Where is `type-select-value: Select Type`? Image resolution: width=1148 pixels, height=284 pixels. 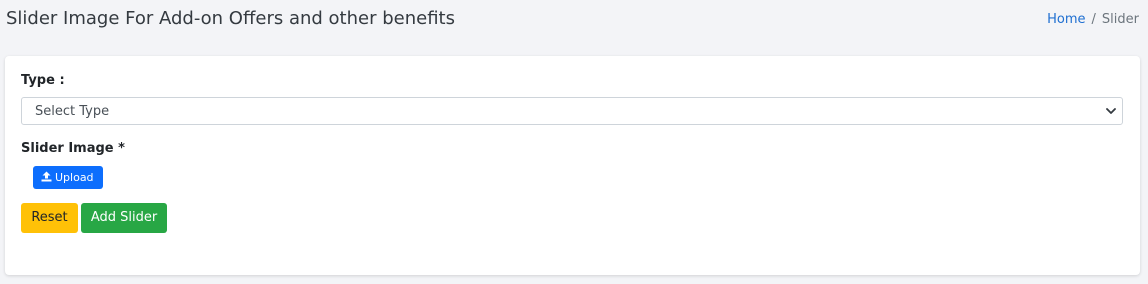
type-select-value: Select Type is located at coordinates (72, 111).